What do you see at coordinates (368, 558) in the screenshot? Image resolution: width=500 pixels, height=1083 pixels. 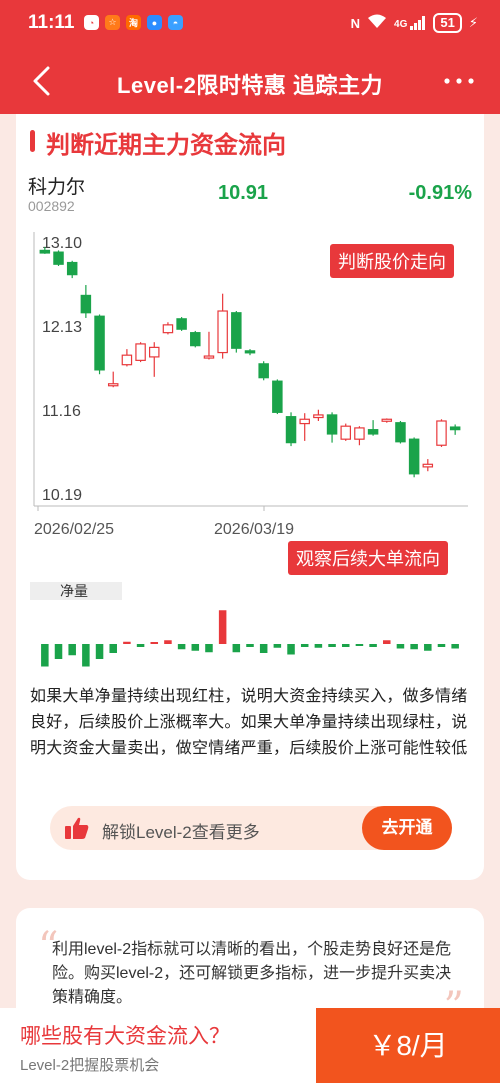 I see `flow-badge: 观察后续大单流向` at bounding box center [368, 558].